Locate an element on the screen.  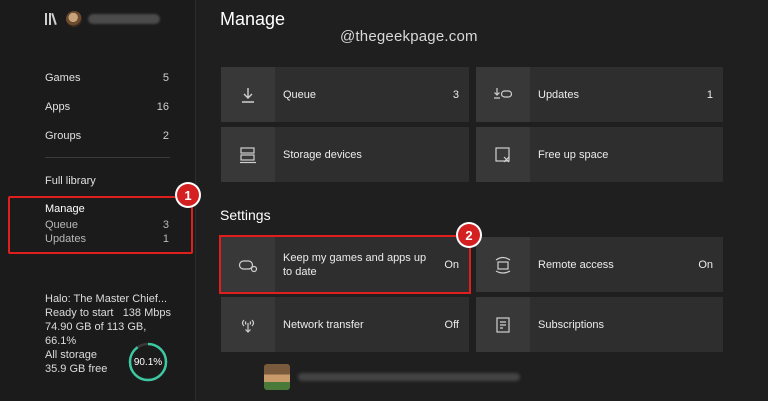
tile-value: 3 is located at coordinates (455, 94).